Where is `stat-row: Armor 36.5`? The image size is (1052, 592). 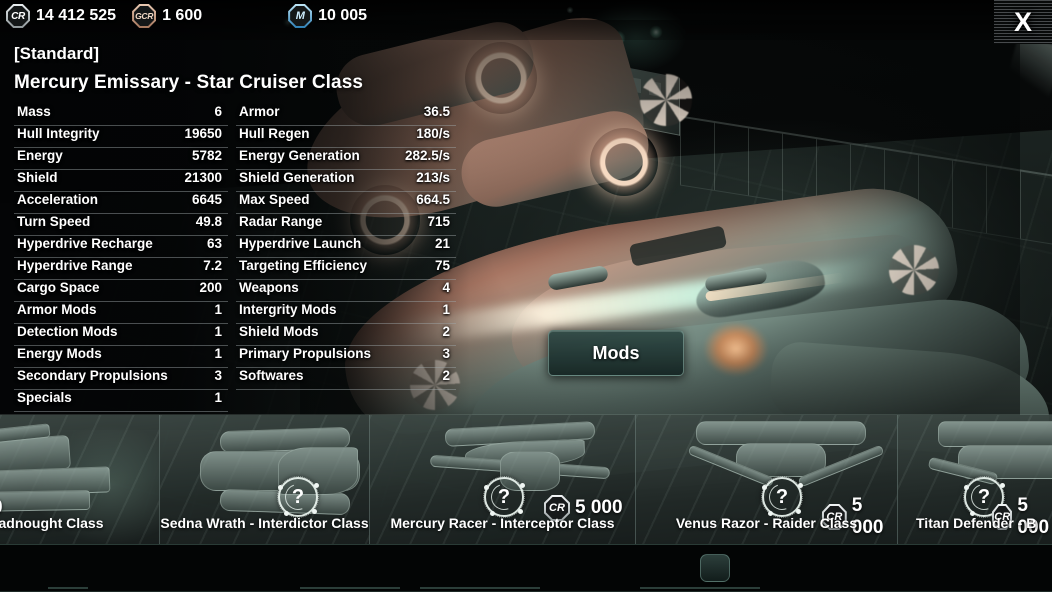 stat-row: Armor 36.5 is located at coordinates (346, 115).